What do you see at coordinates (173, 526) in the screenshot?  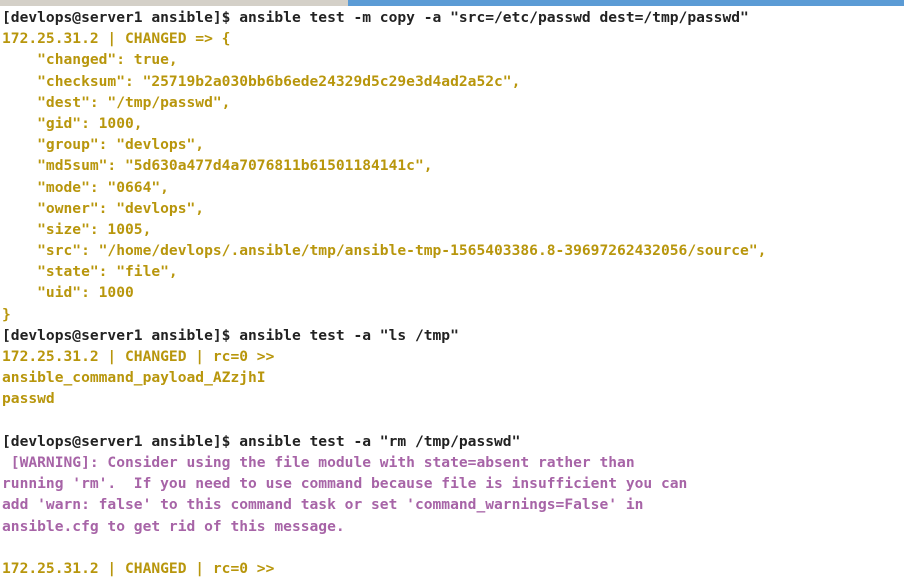 I see `terminal-output-line: ansible.cfg to get rid of this message.` at bounding box center [173, 526].